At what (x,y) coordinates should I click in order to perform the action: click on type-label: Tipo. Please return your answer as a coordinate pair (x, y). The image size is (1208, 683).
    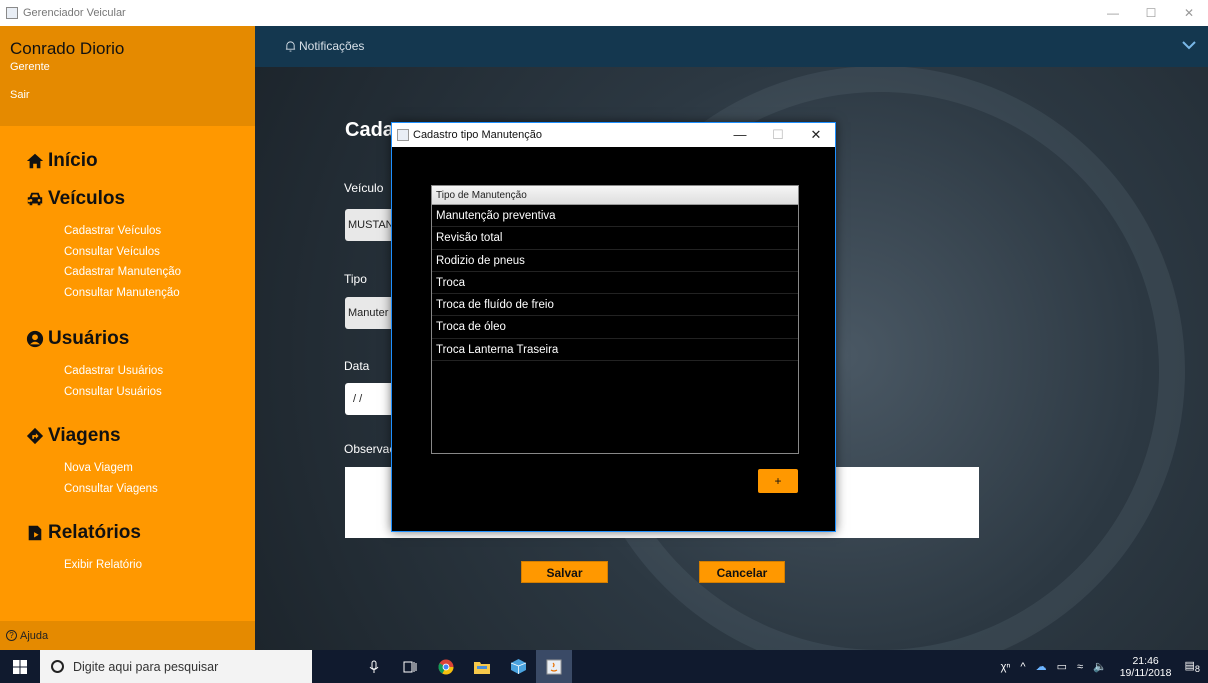
    Looking at the image, I should click on (355, 279).